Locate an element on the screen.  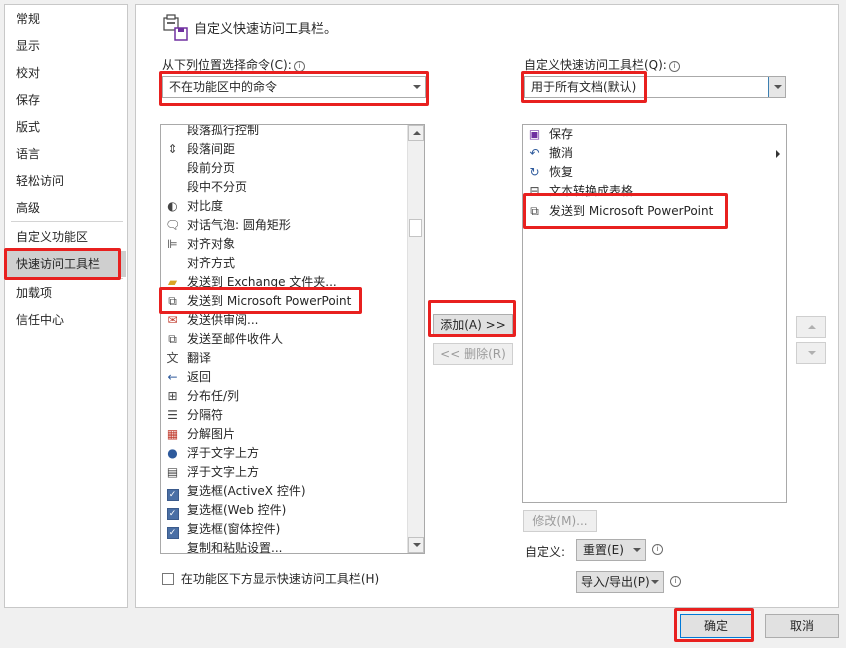
list-item: ☰ 分隔符 is located at coordinates (292, 415).